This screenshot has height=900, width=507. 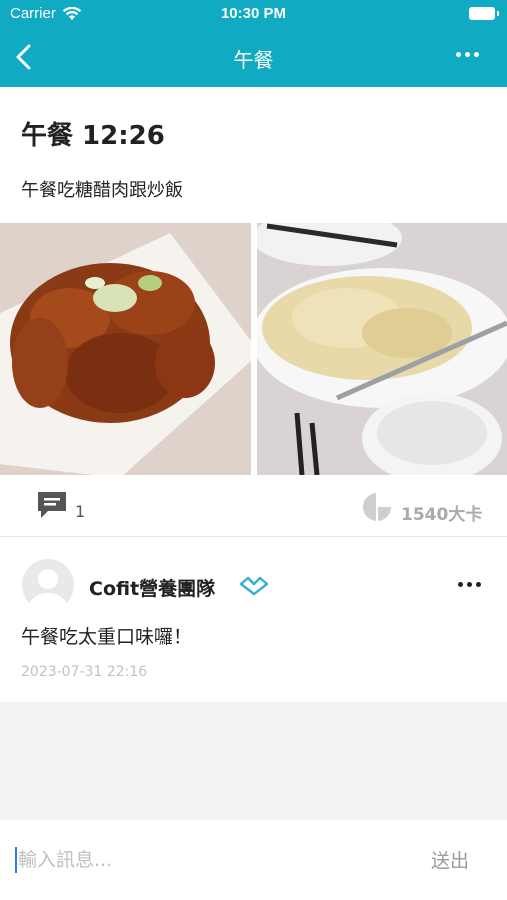 I want to click on comment-icon, so click(x=52, y=505).